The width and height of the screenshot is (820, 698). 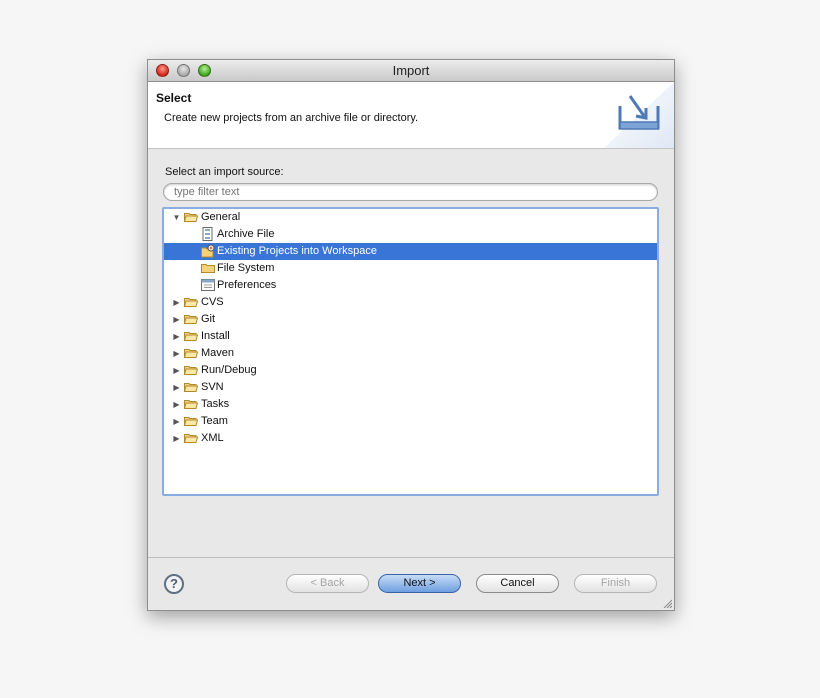 I want to click on tree-item-label: Install, so click(x=215, y=336).